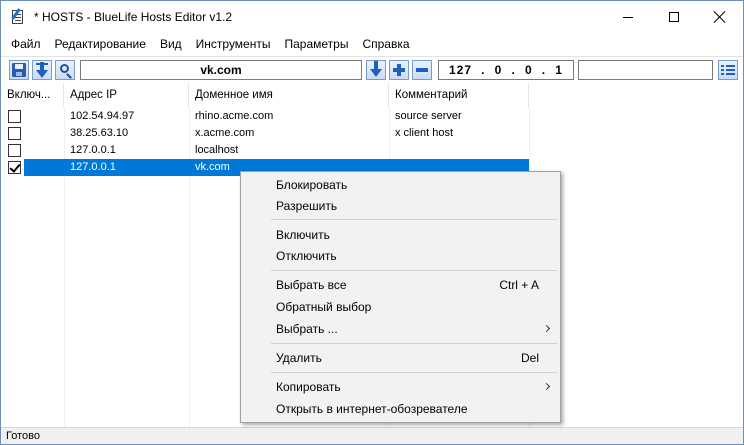 The image size is (744, 445). I want to click on status-bar: Готово, so click(372, 435).